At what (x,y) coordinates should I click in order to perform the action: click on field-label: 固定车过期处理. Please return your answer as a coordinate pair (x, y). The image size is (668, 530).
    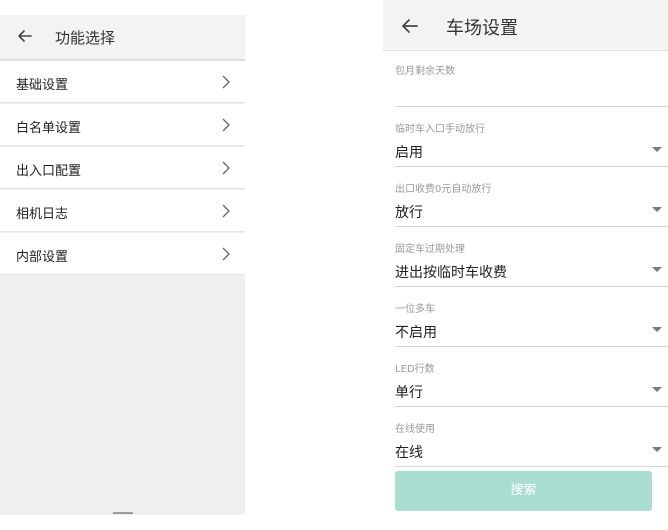
    Looking at the image, I should click on (430, 249).